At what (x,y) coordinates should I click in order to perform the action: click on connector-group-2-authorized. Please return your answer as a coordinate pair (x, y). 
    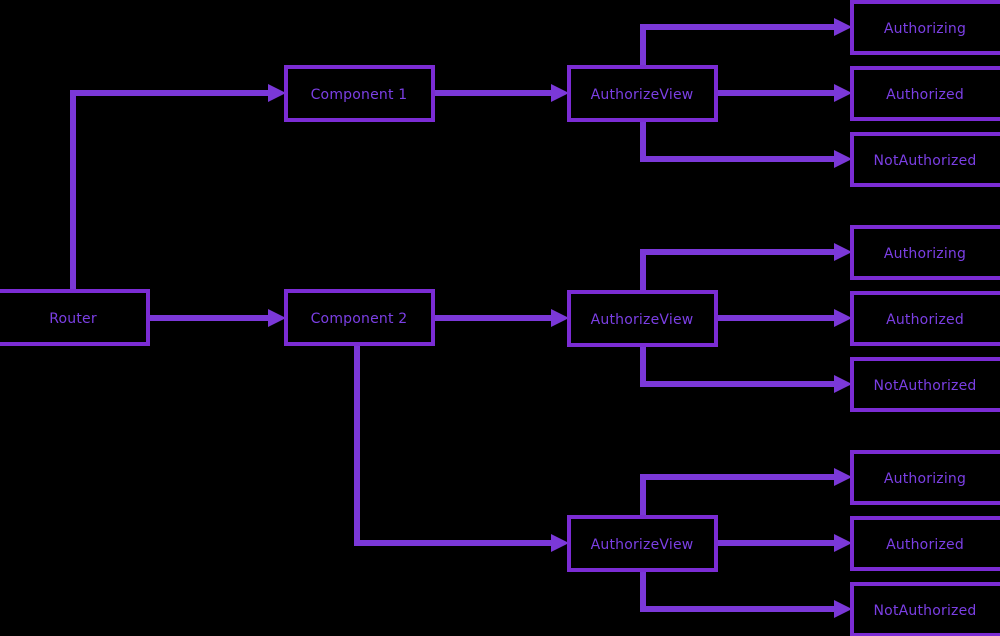
    Looking at the image, I should click on (784, 318).